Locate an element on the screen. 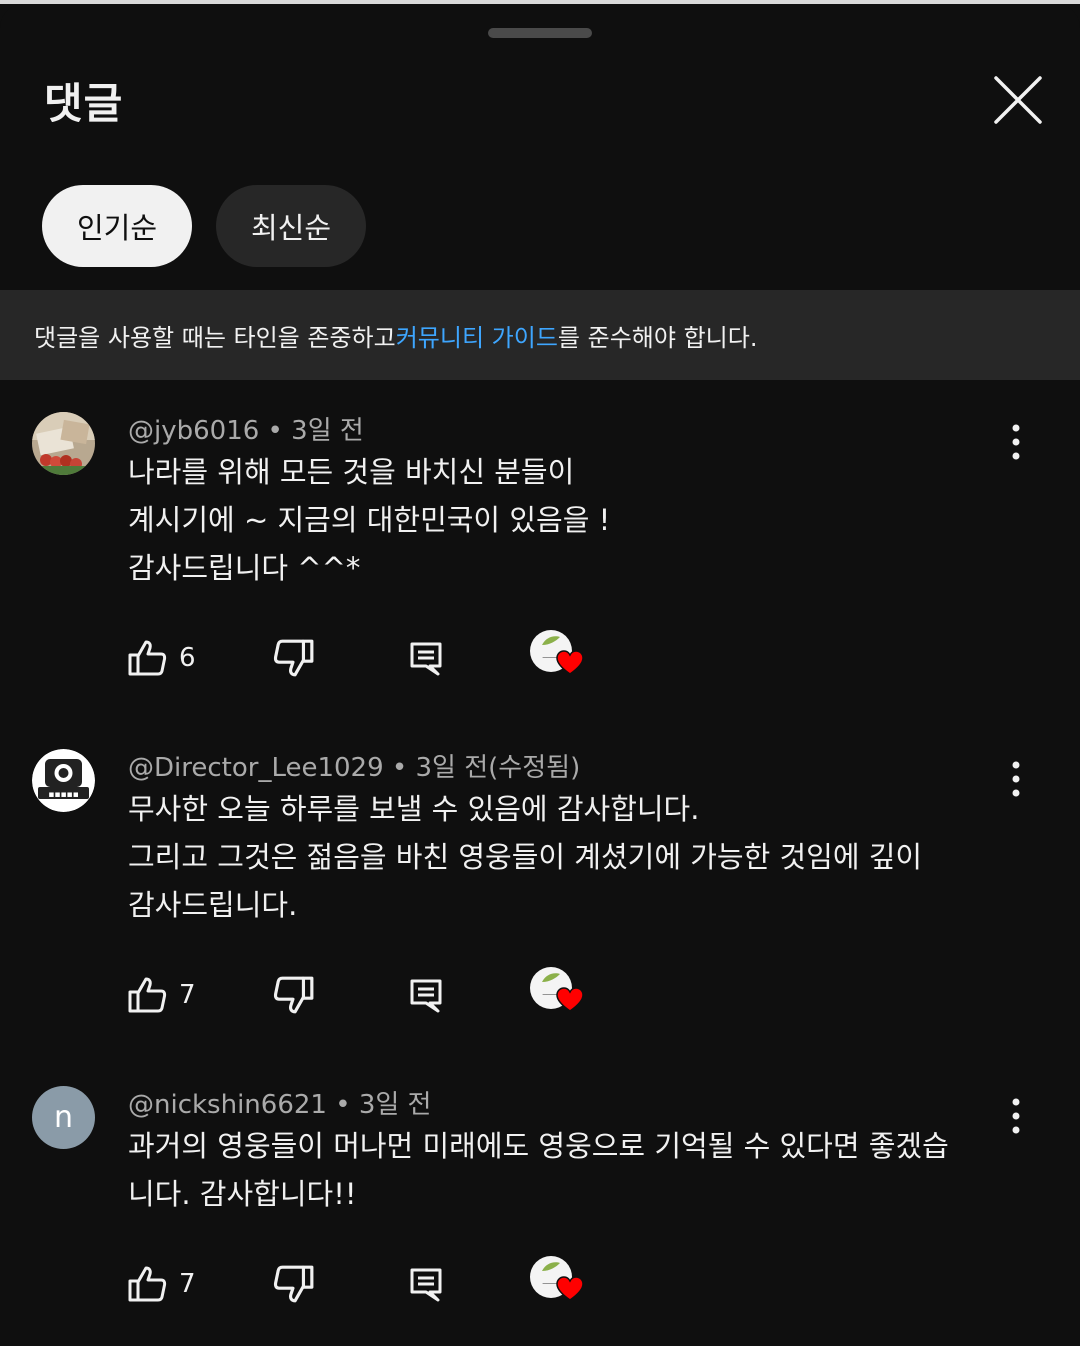  comment-line: 무사한 오늘 하루를 보낼 수 있음에 감사합니다. is located at coordinates (414, 809).